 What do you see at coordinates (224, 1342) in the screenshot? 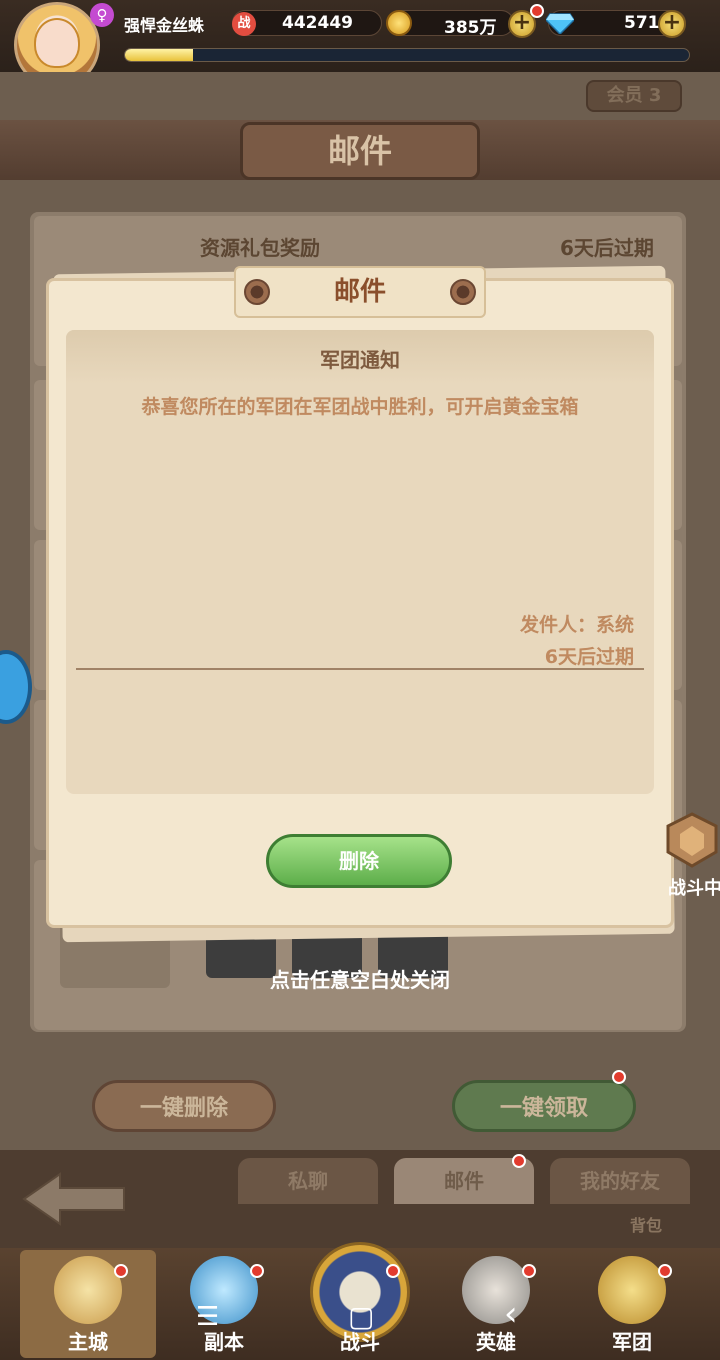
I see `nav-label: 副本` at bounding box center [224, 1342].